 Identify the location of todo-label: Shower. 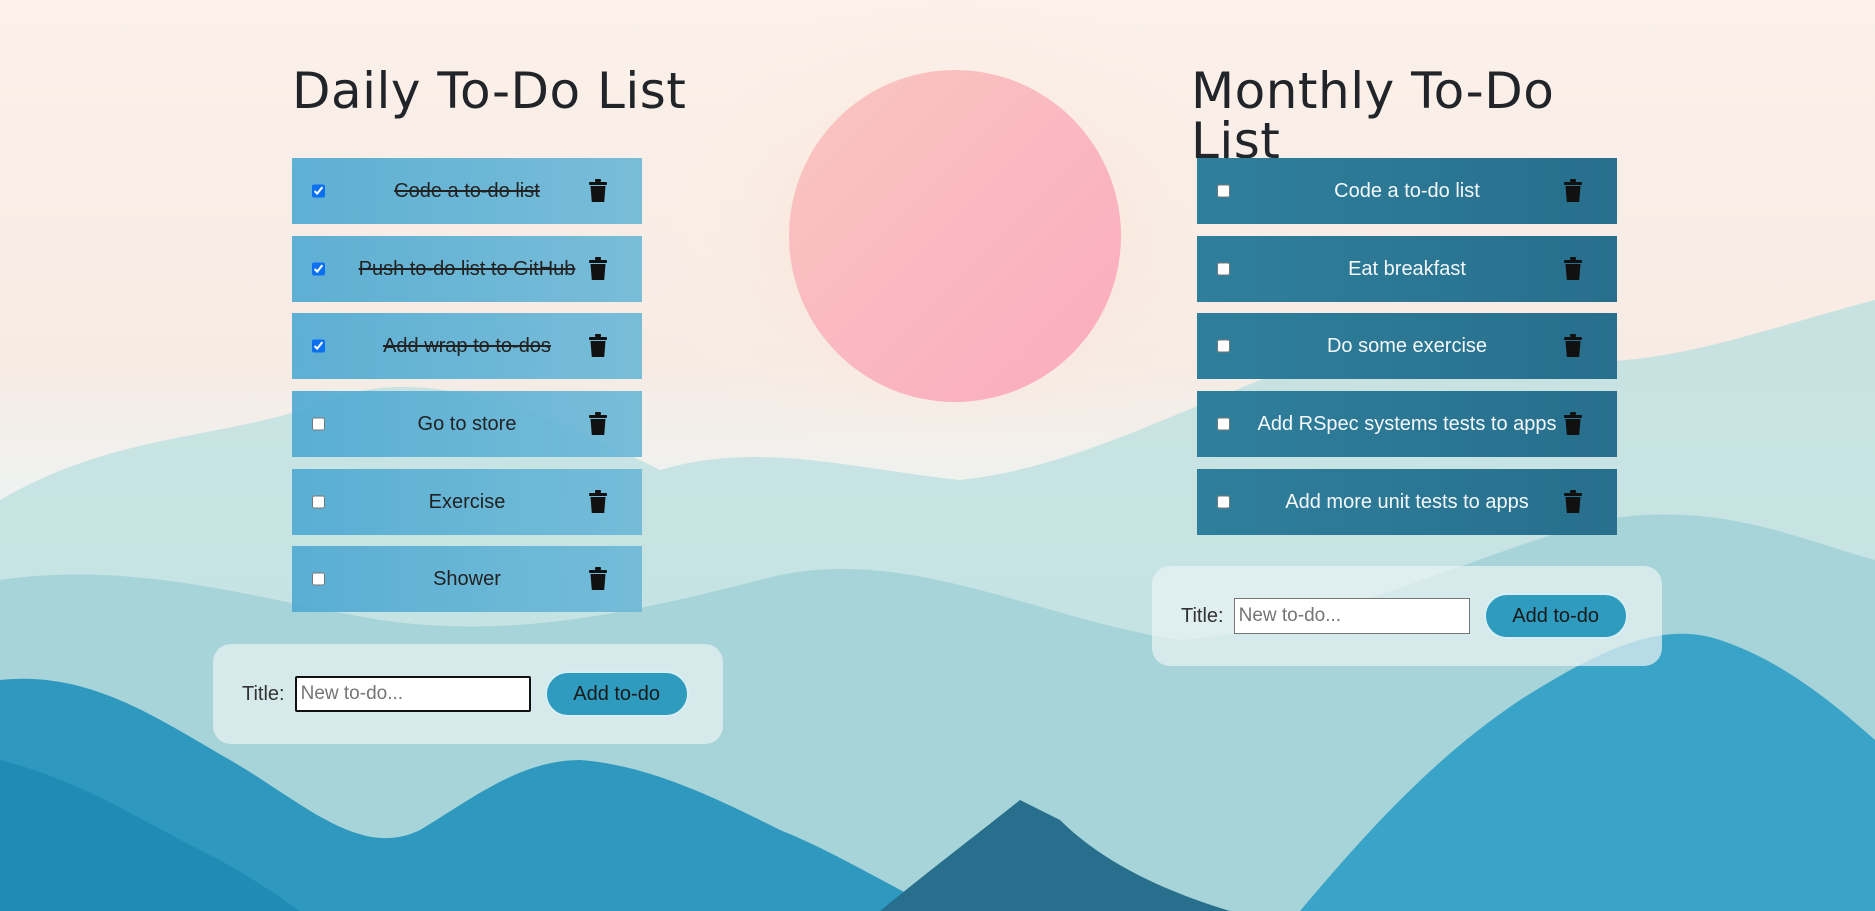
(467, 578).